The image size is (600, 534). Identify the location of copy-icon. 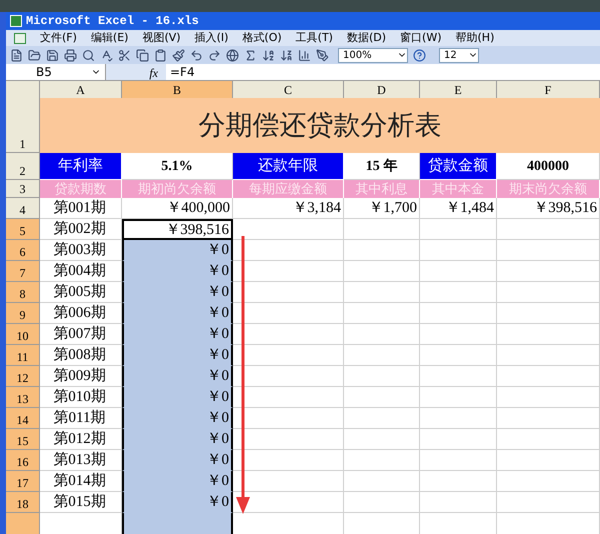
(142, 55).